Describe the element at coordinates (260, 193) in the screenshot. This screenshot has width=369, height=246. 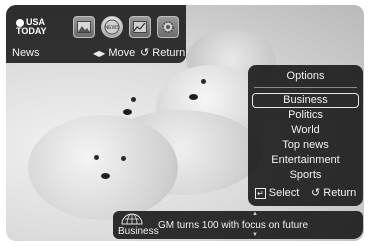
I see `enter-icon: ↵` at that location.